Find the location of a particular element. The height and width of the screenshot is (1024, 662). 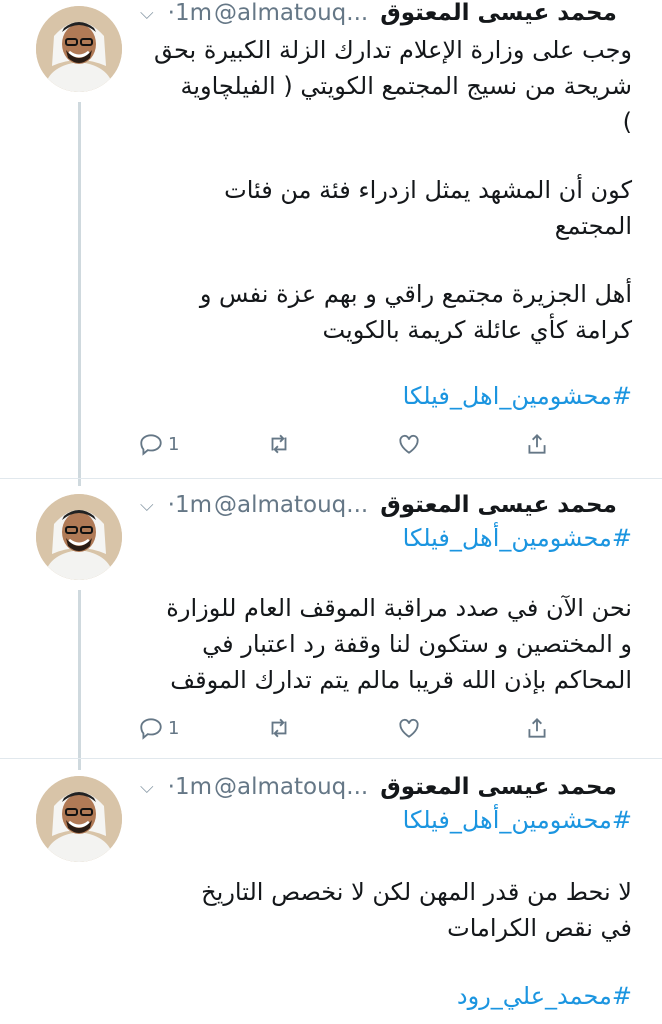

hashtag-link: #محشومين_اهل_فيلكا is located at coordinates (517, 396).